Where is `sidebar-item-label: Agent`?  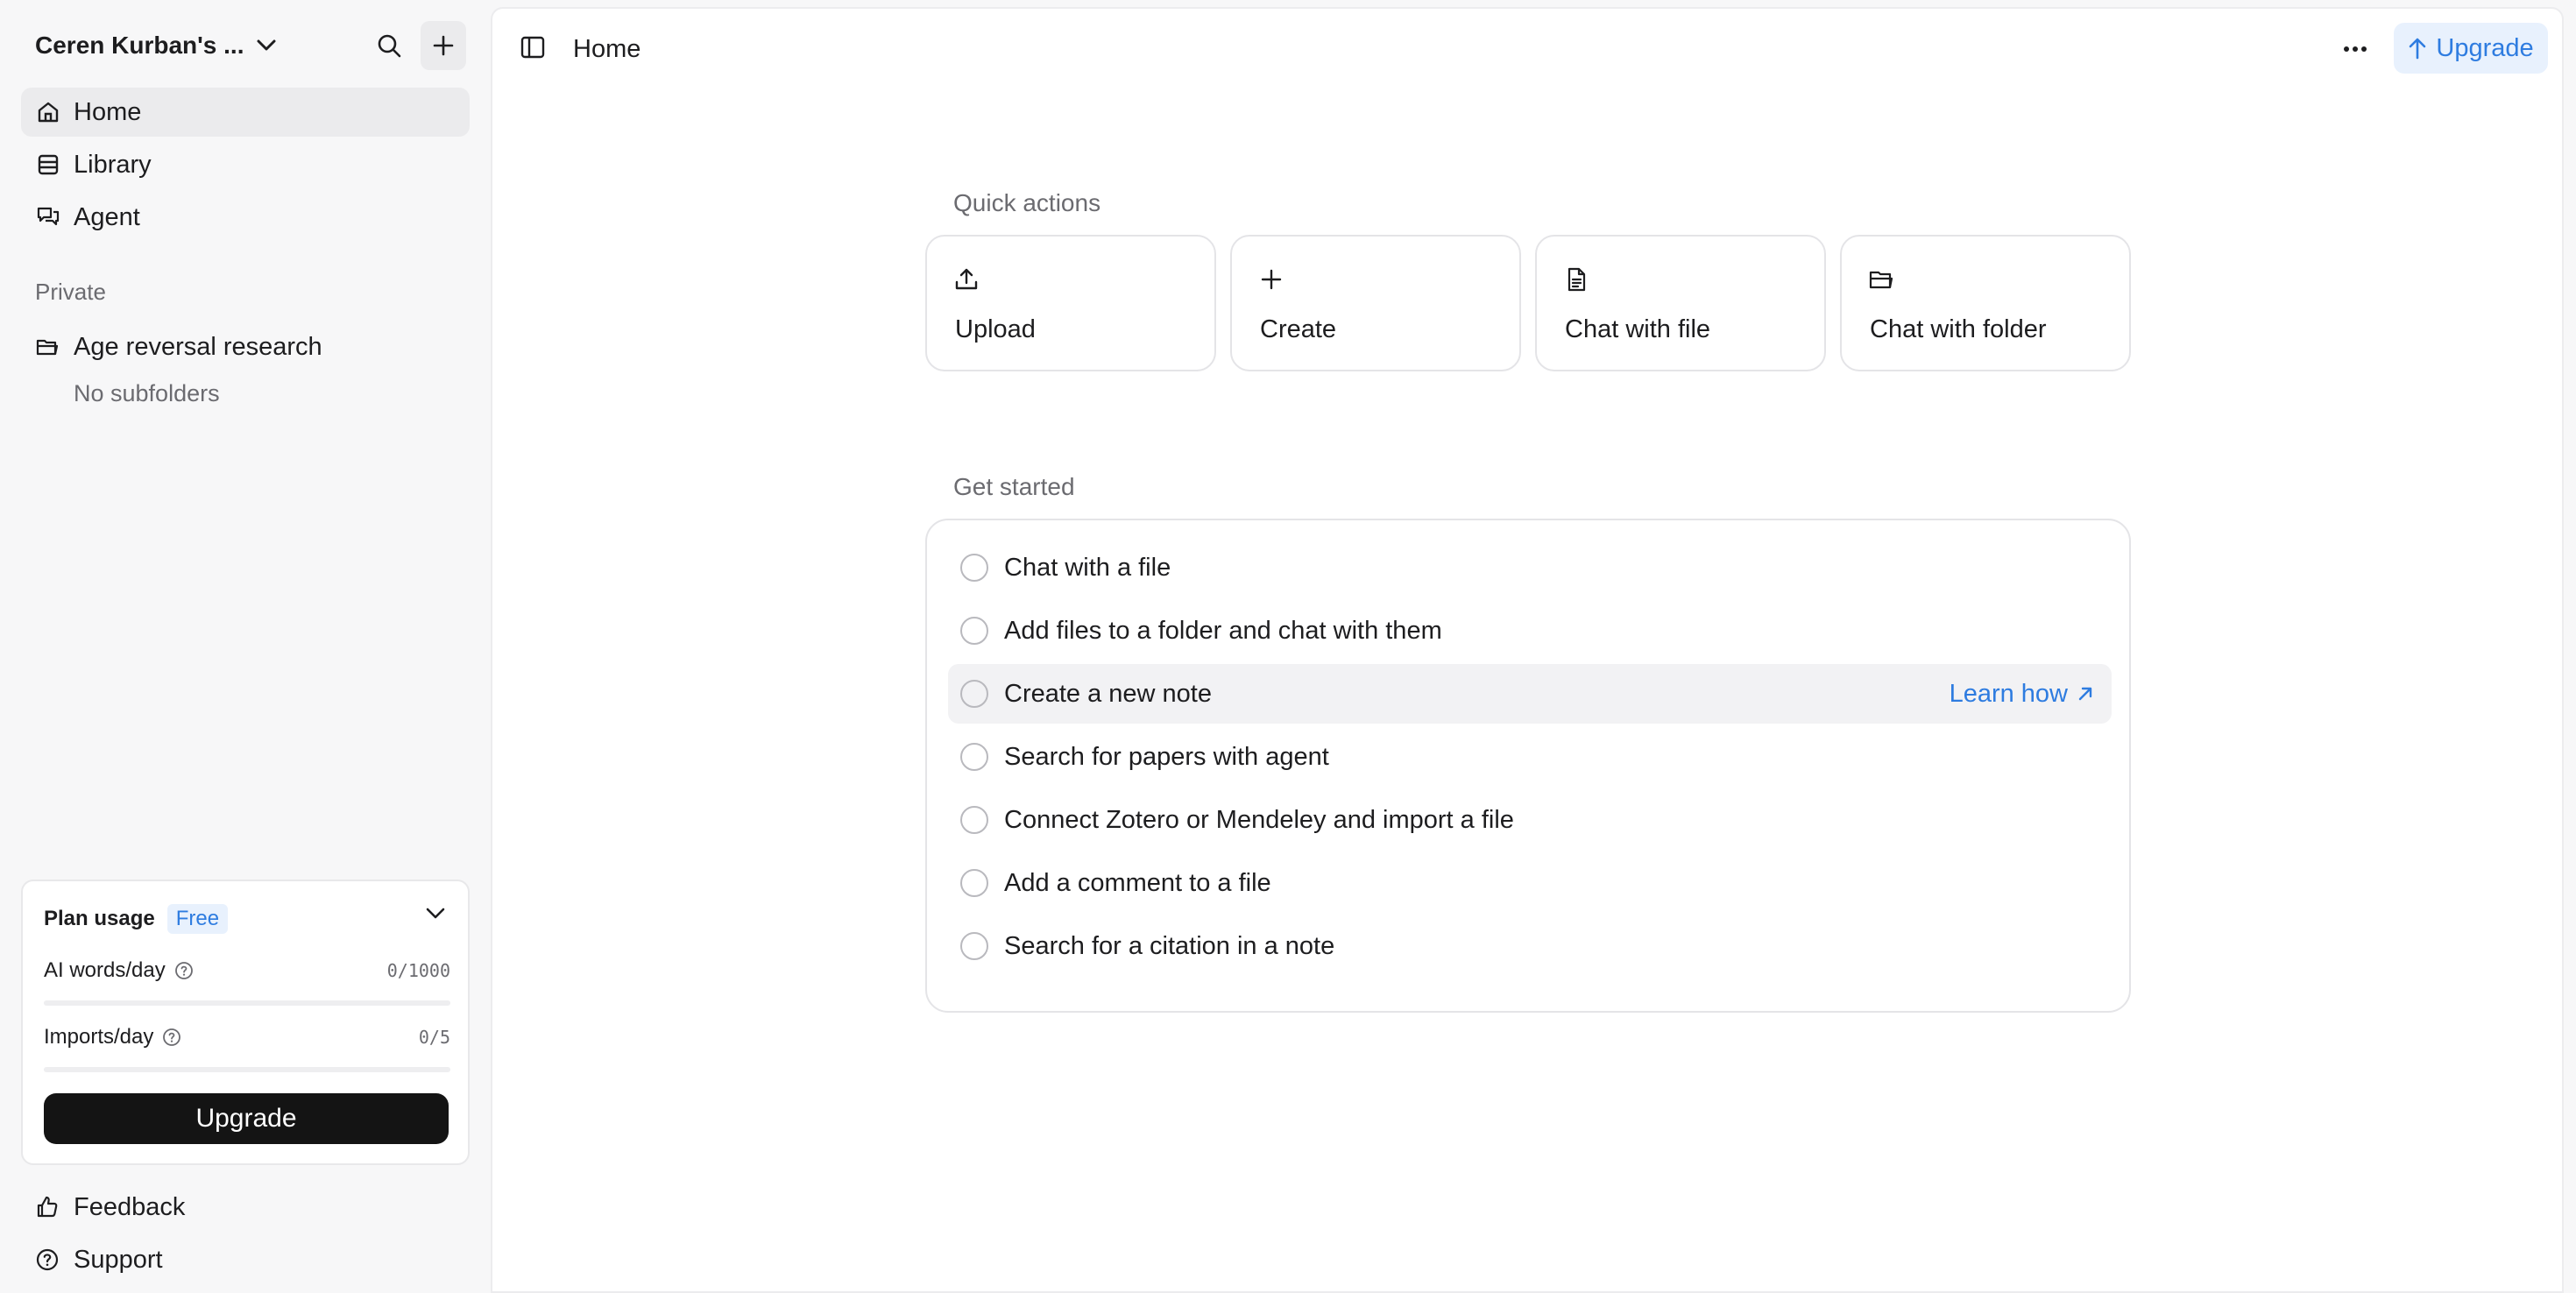
sidebar-item-label: Agent is located at coordinates (107, 216).